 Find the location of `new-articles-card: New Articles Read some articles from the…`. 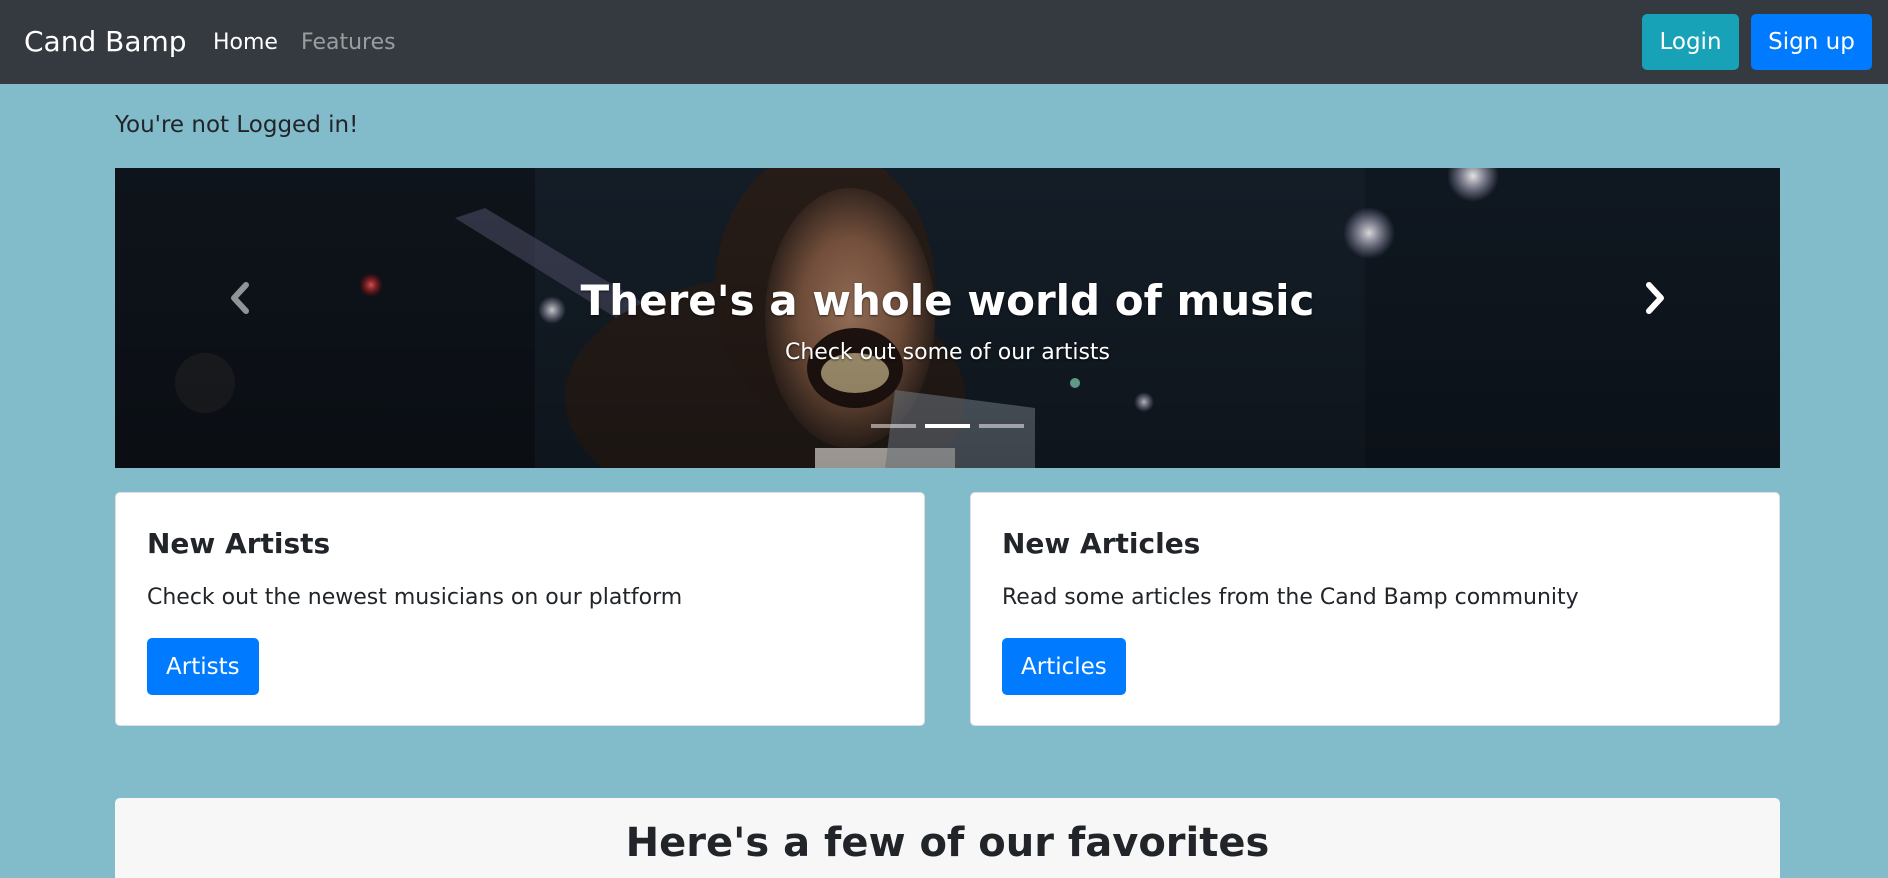

new-articles-card: New Articles Read some articles from the… is located at coordinates (1375, 609).